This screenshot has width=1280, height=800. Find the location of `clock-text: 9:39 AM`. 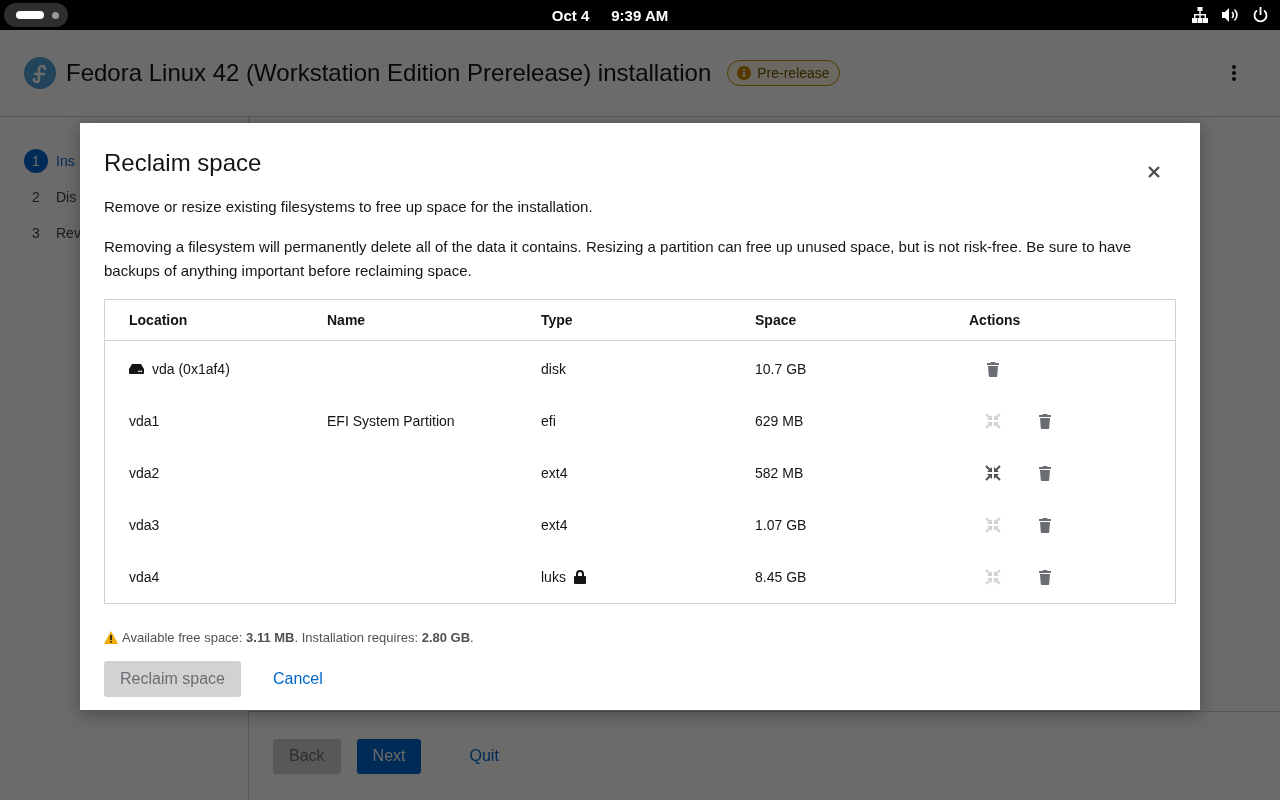

clock-text: 9:39 AM is located at coordinates (640, 15).